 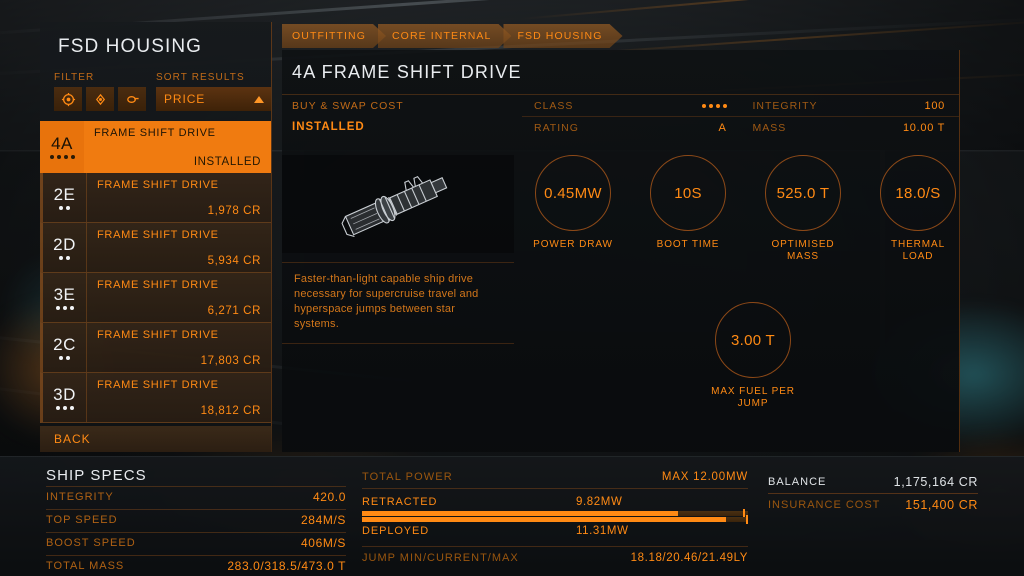 What do you see at coordinates (65, 347) in the screenshot?
I see `module-code-tag: 2C` at bounding box center [65, 347].